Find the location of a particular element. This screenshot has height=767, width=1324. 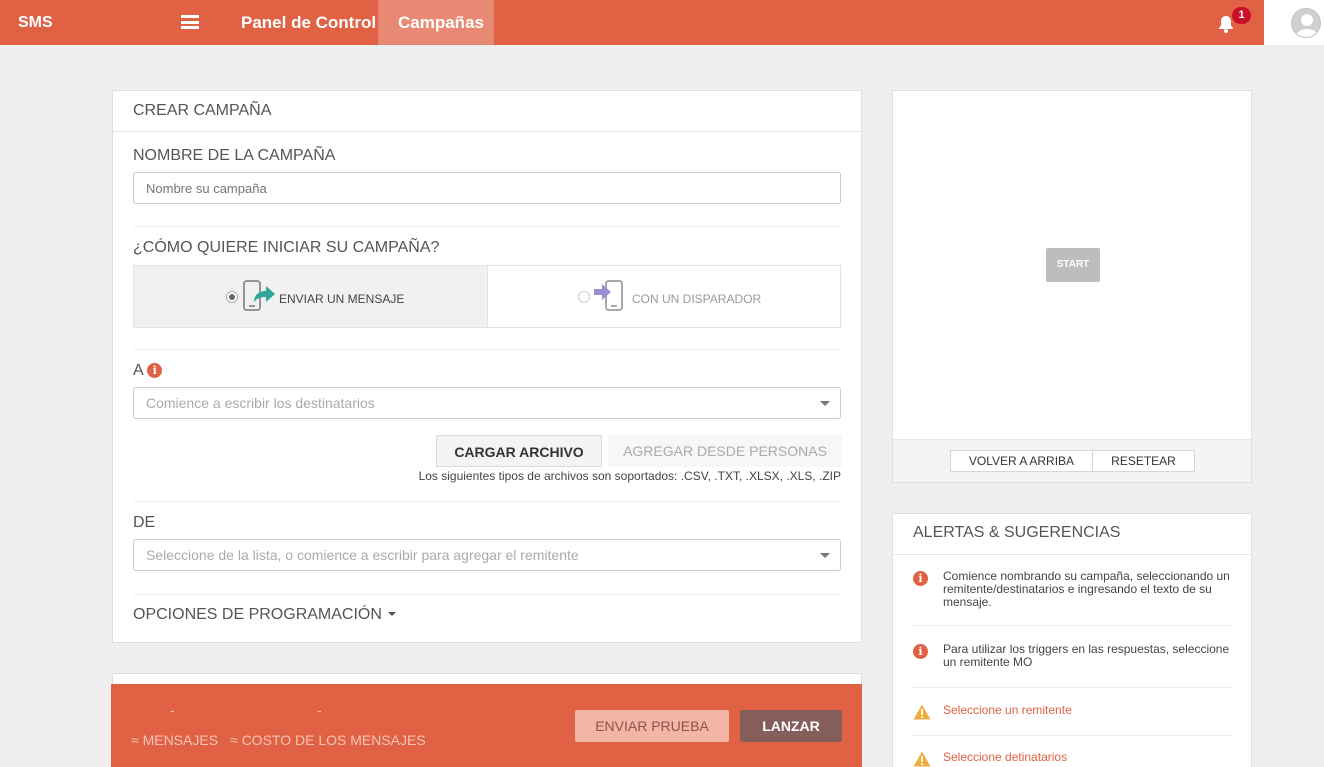

avatar is located at coordinates (1306, 23).